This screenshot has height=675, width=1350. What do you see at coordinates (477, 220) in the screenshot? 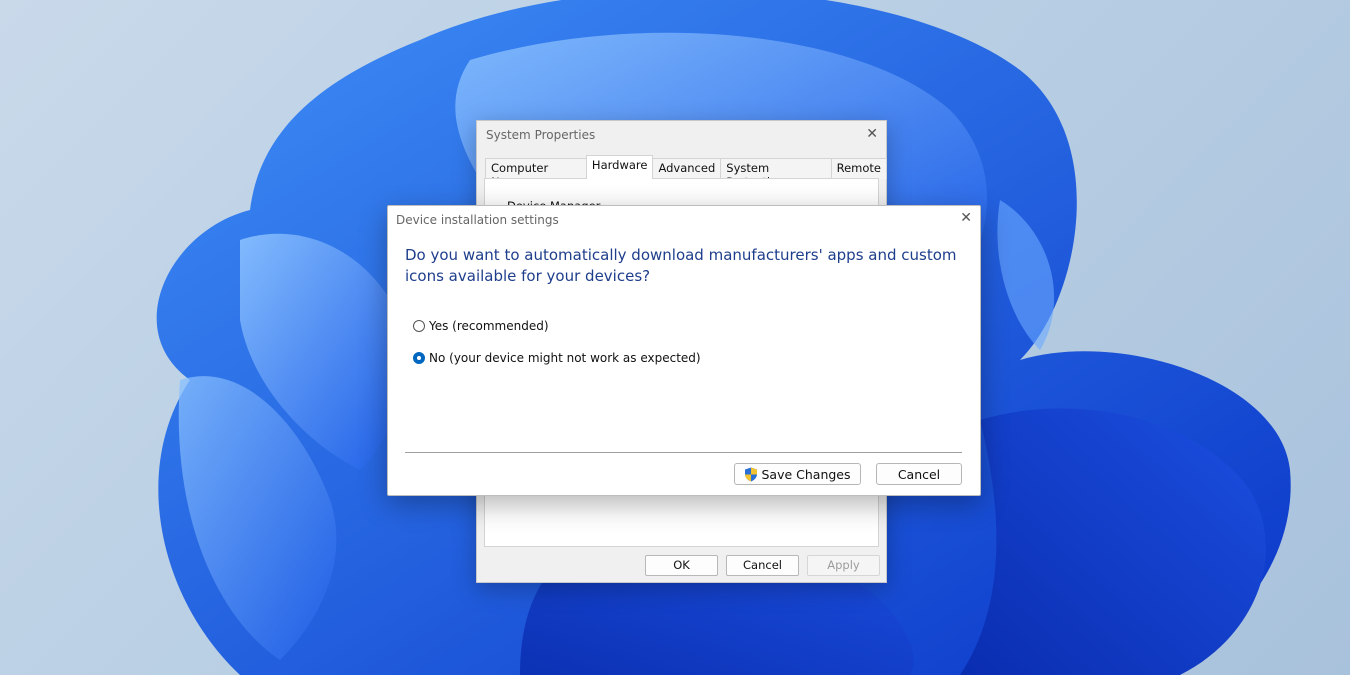
I see `dialog-title: Device installation settings` at bounding box center [477, 220].